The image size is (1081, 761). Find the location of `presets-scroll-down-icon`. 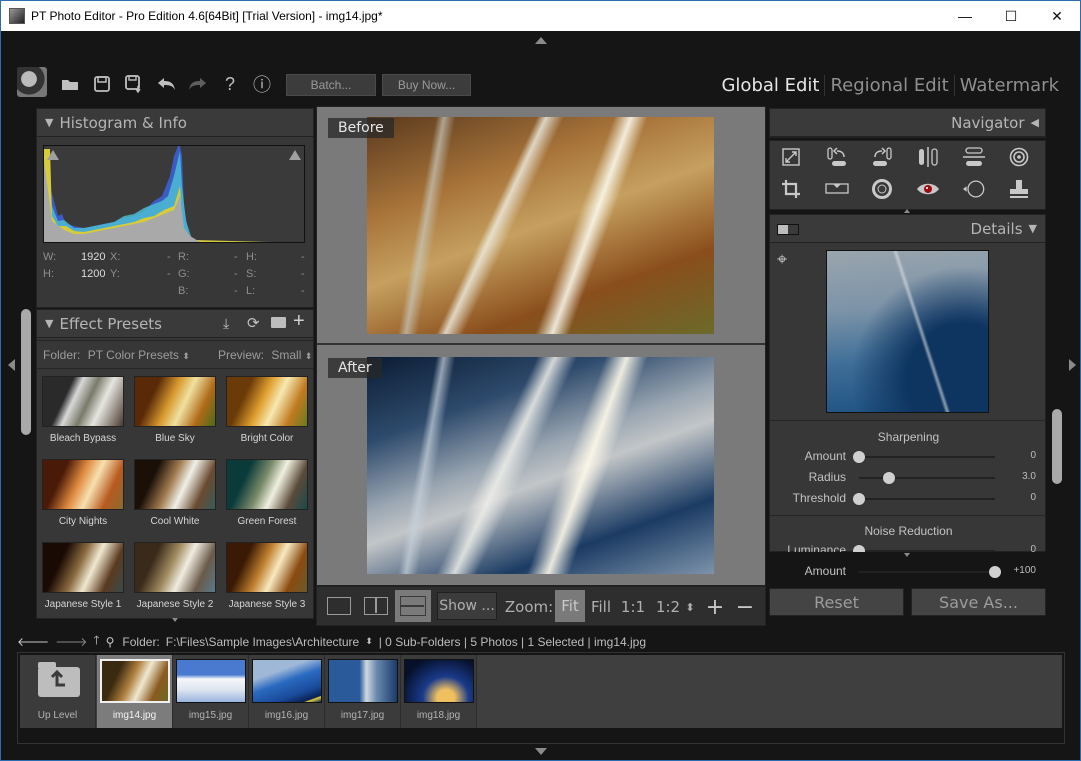

presets-scroll-down-icon is located at coordinates (175, 620).